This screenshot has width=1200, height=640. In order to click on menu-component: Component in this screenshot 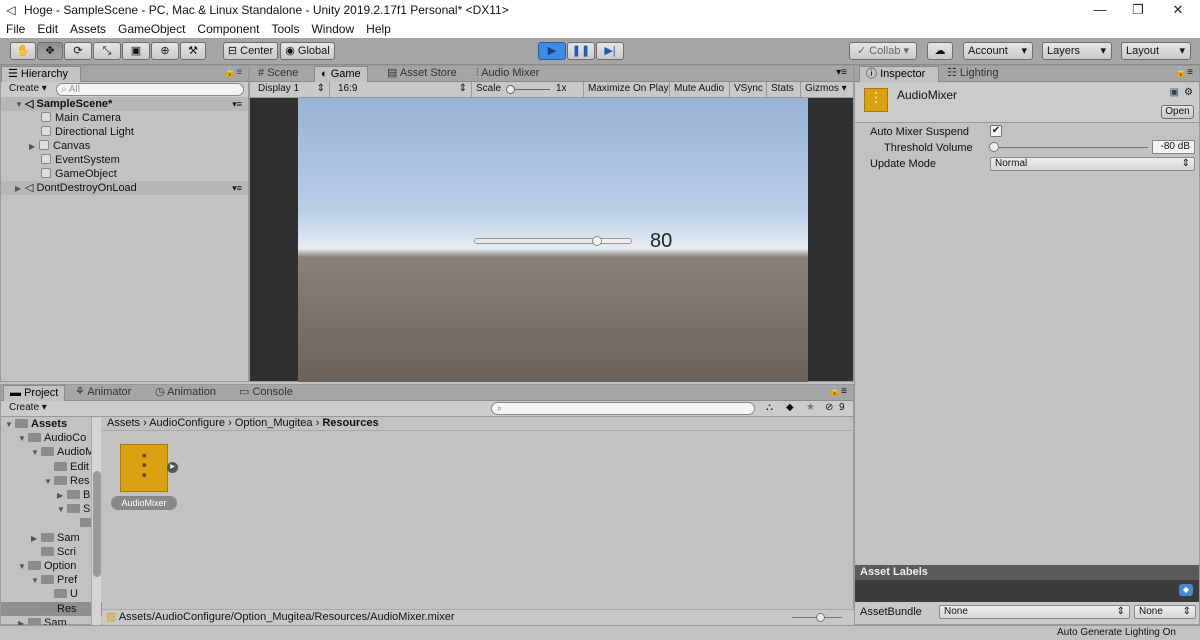, I will do `click(228, 29)`.